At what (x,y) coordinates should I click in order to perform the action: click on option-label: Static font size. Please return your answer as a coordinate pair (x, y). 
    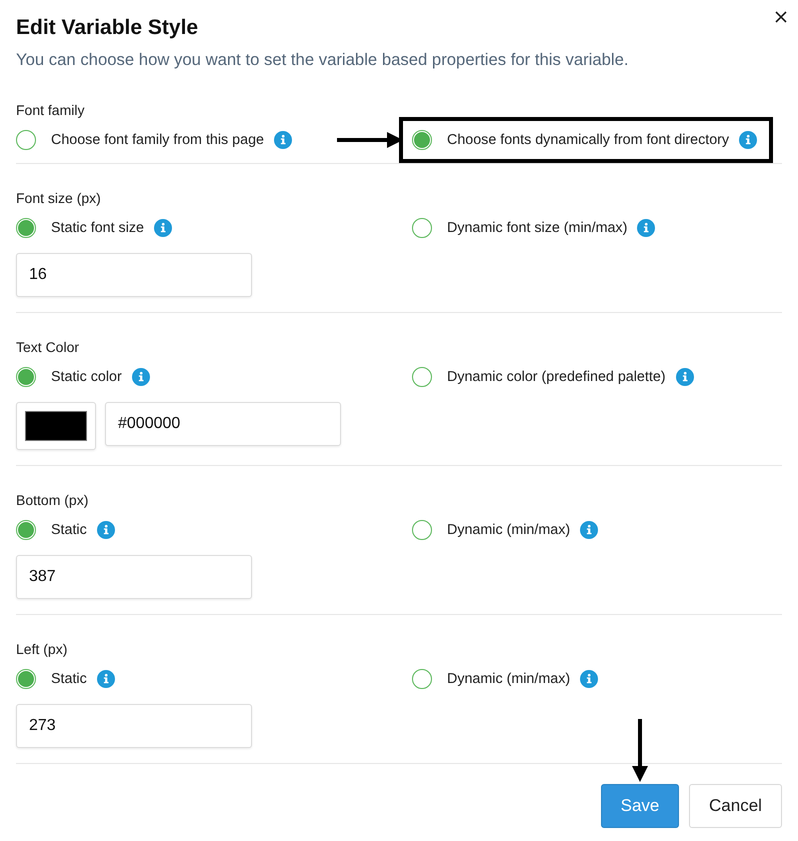
    Looking at the image, I should click on (97, 228).